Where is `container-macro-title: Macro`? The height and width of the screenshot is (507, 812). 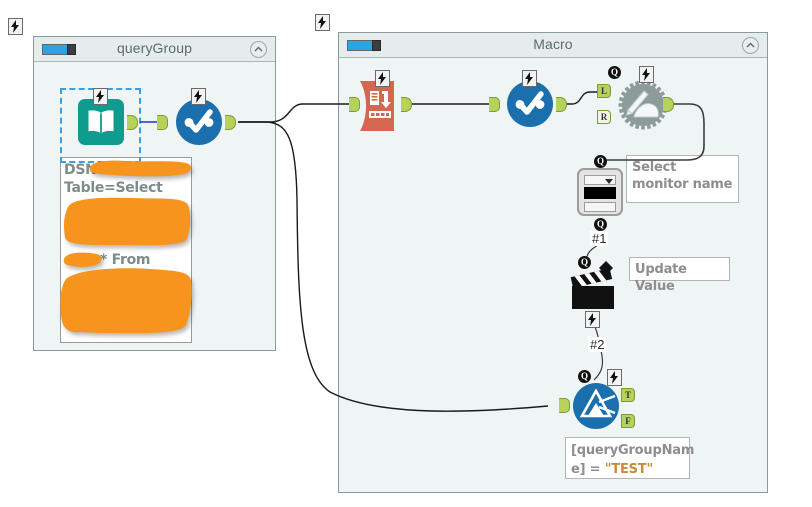 container-macro-title: Macro is located at coordinates (553, 44).